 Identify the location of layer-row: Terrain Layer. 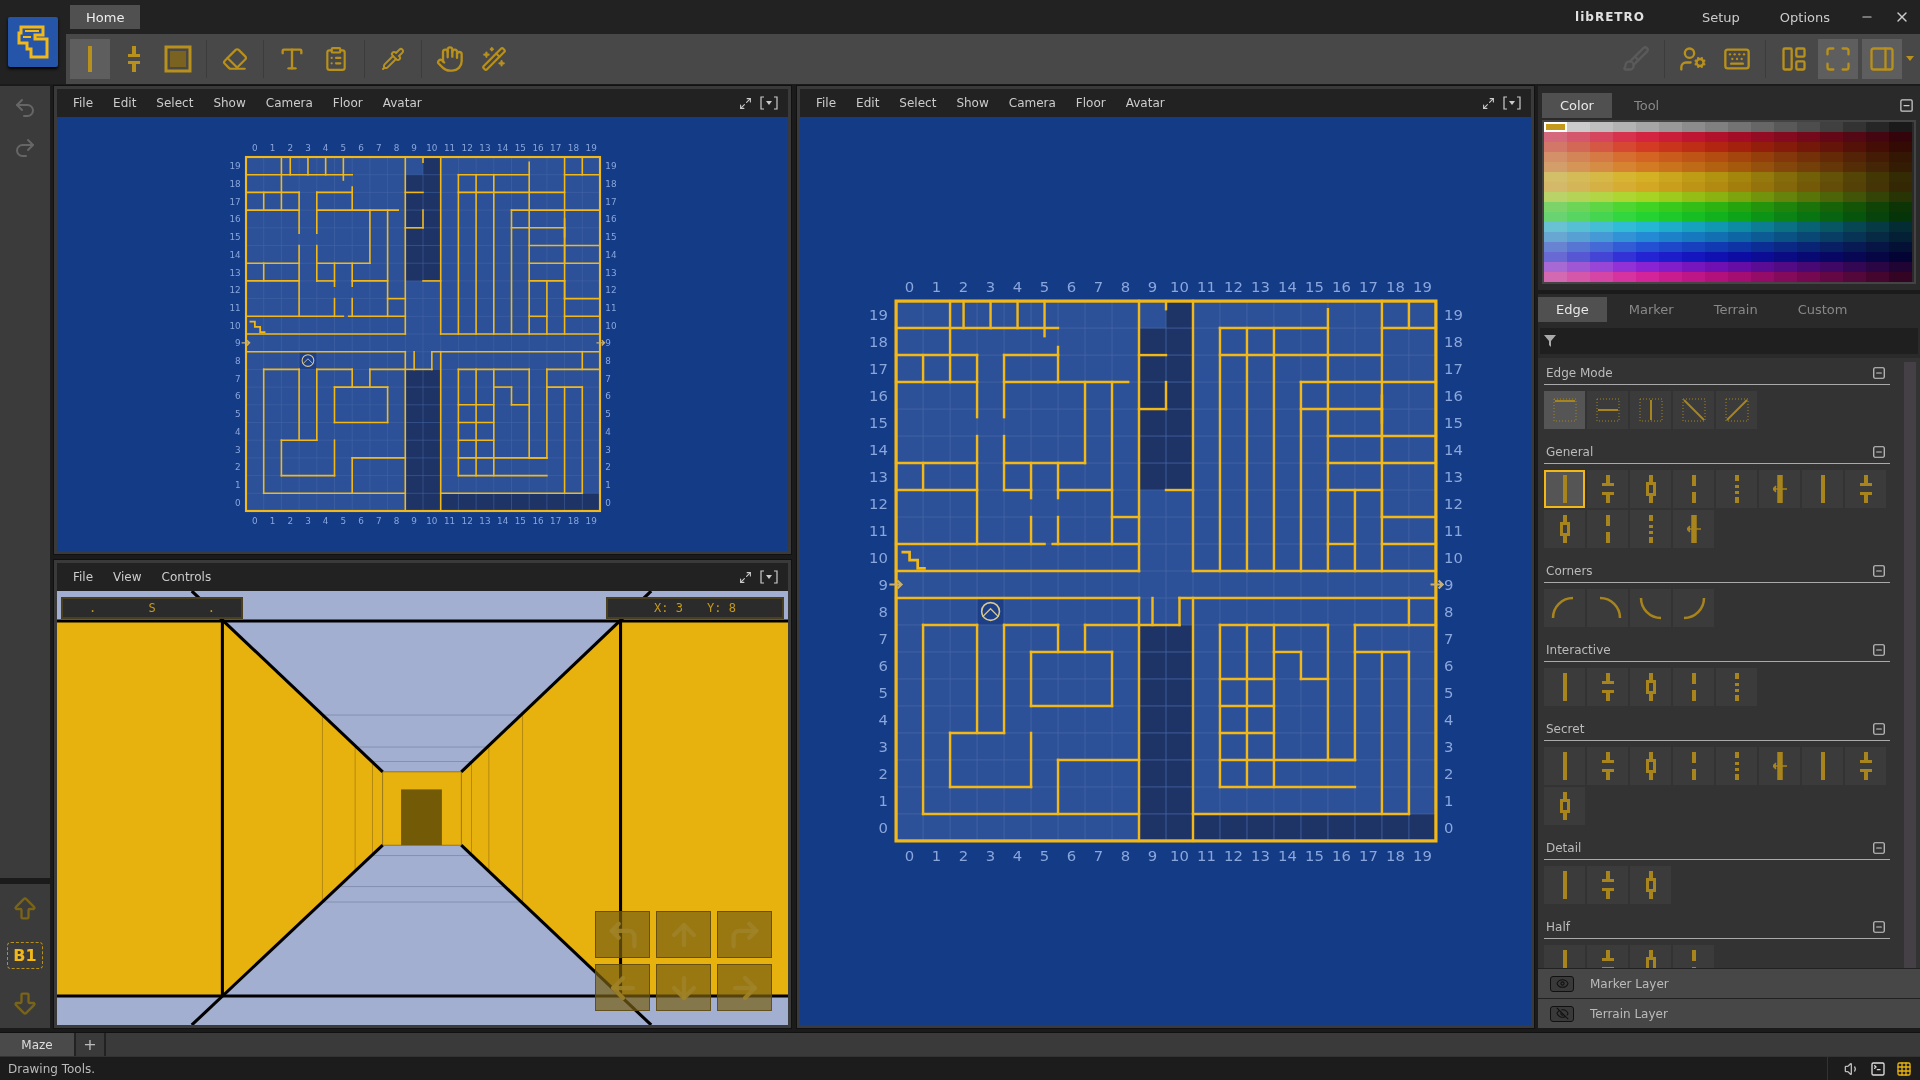
(1729, 1013).